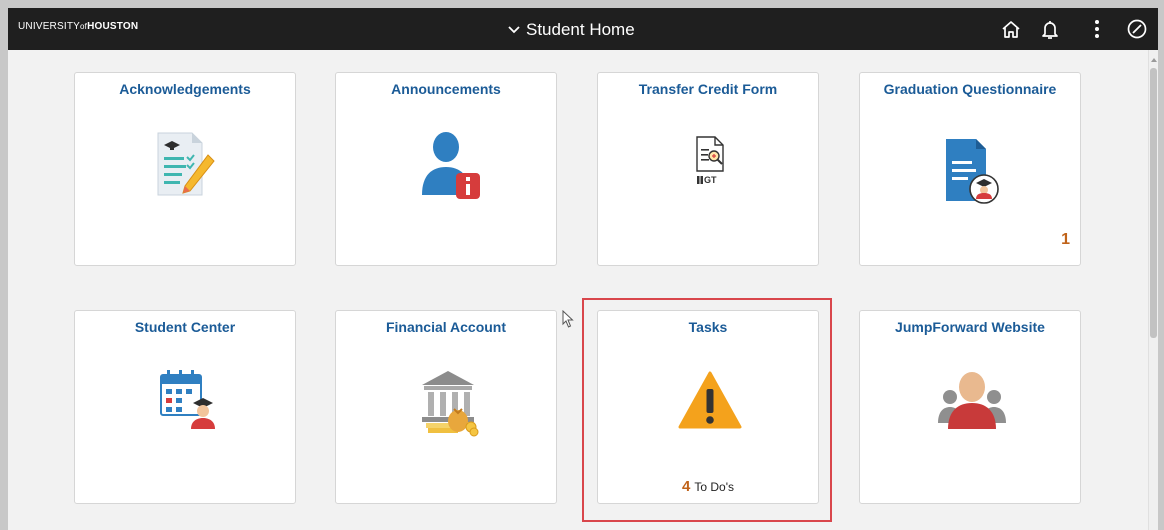  What do you see at coordinates (1154, 60) in the screenshot?
I see `scroll-up-arrow-icon` at bounding box center [1154, 60].